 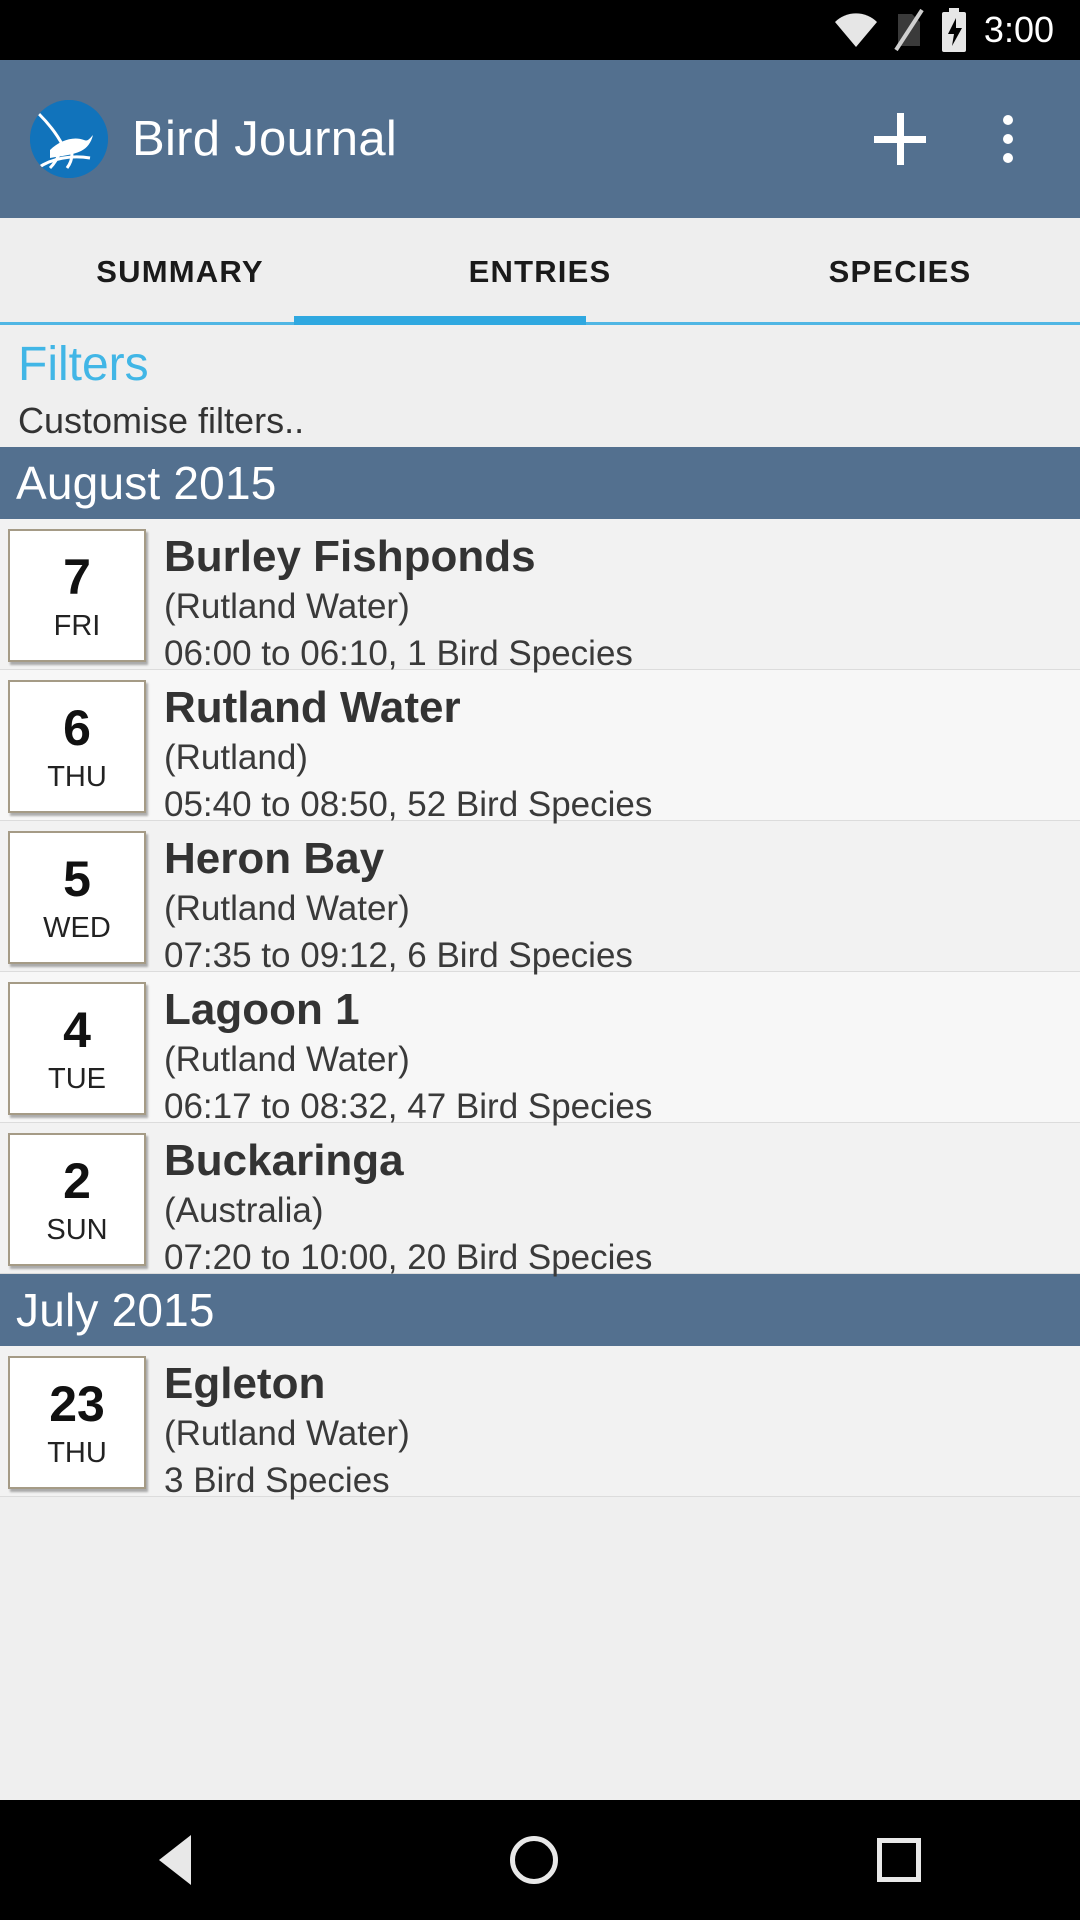 I want to click on system-navigation-bar, so click(x=540, y=1860).